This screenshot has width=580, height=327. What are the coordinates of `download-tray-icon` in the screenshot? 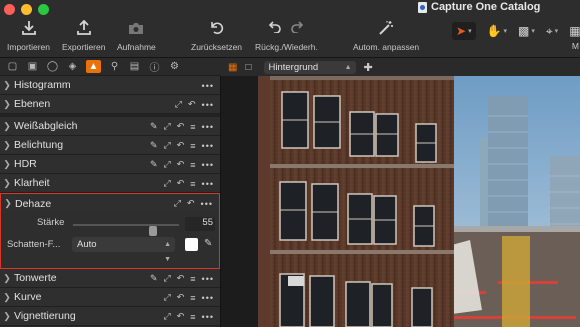 It's located at (29, 28).